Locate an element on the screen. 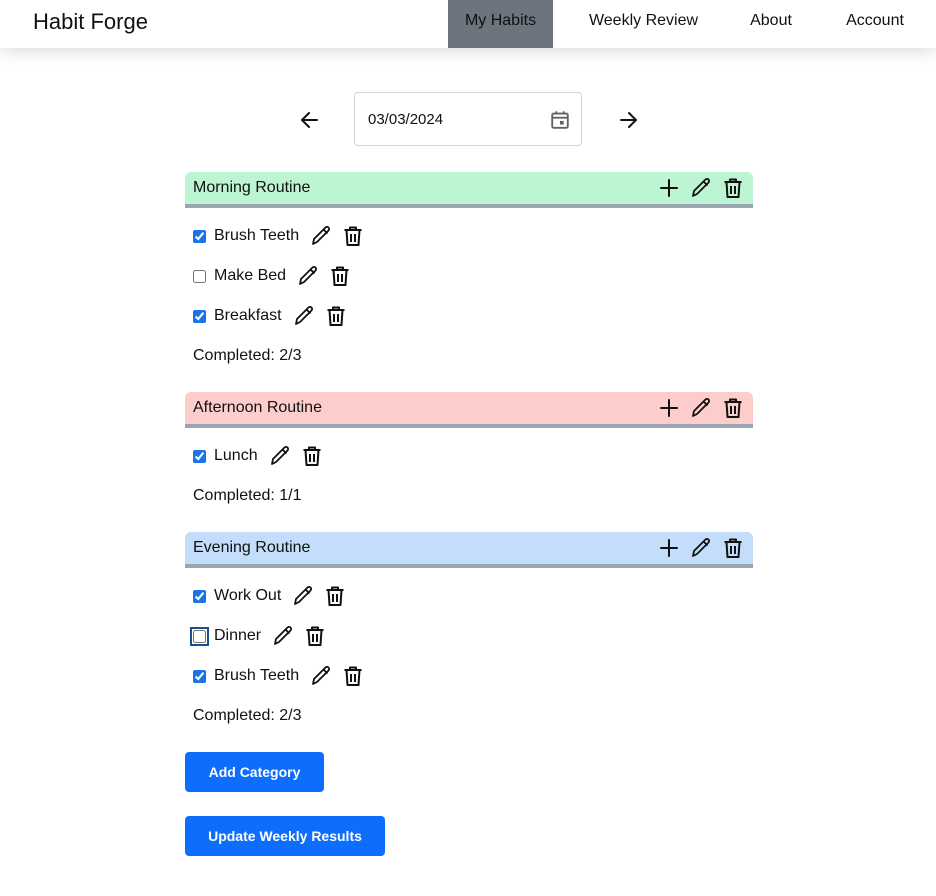  arrow-left-icon is located at coordinates (310, 120).